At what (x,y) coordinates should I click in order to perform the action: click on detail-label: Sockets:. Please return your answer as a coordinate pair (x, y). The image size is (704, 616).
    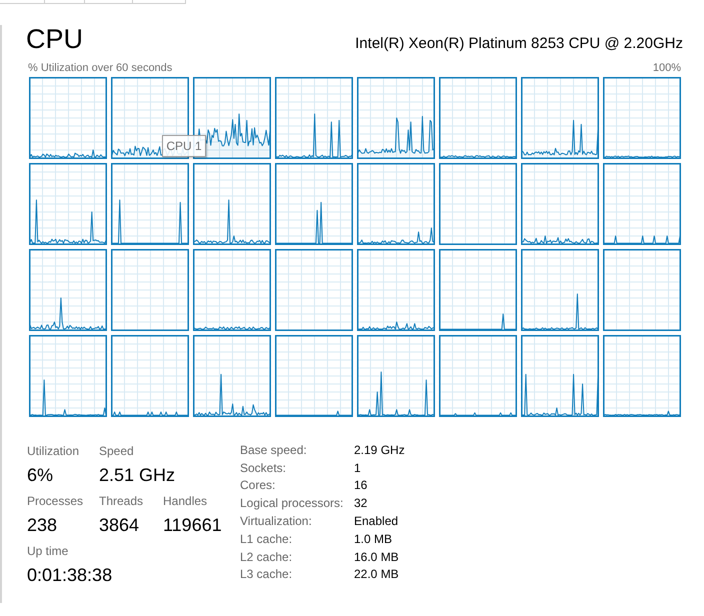
    Looking at the image, I should click on (264, 467).